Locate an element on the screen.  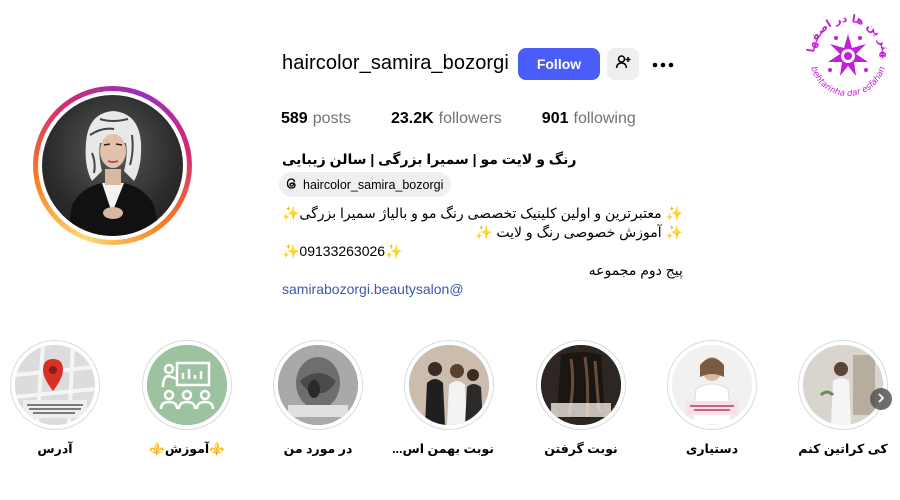
bio-line: ✨09133263026✨ is located at coordinates (342, 251).